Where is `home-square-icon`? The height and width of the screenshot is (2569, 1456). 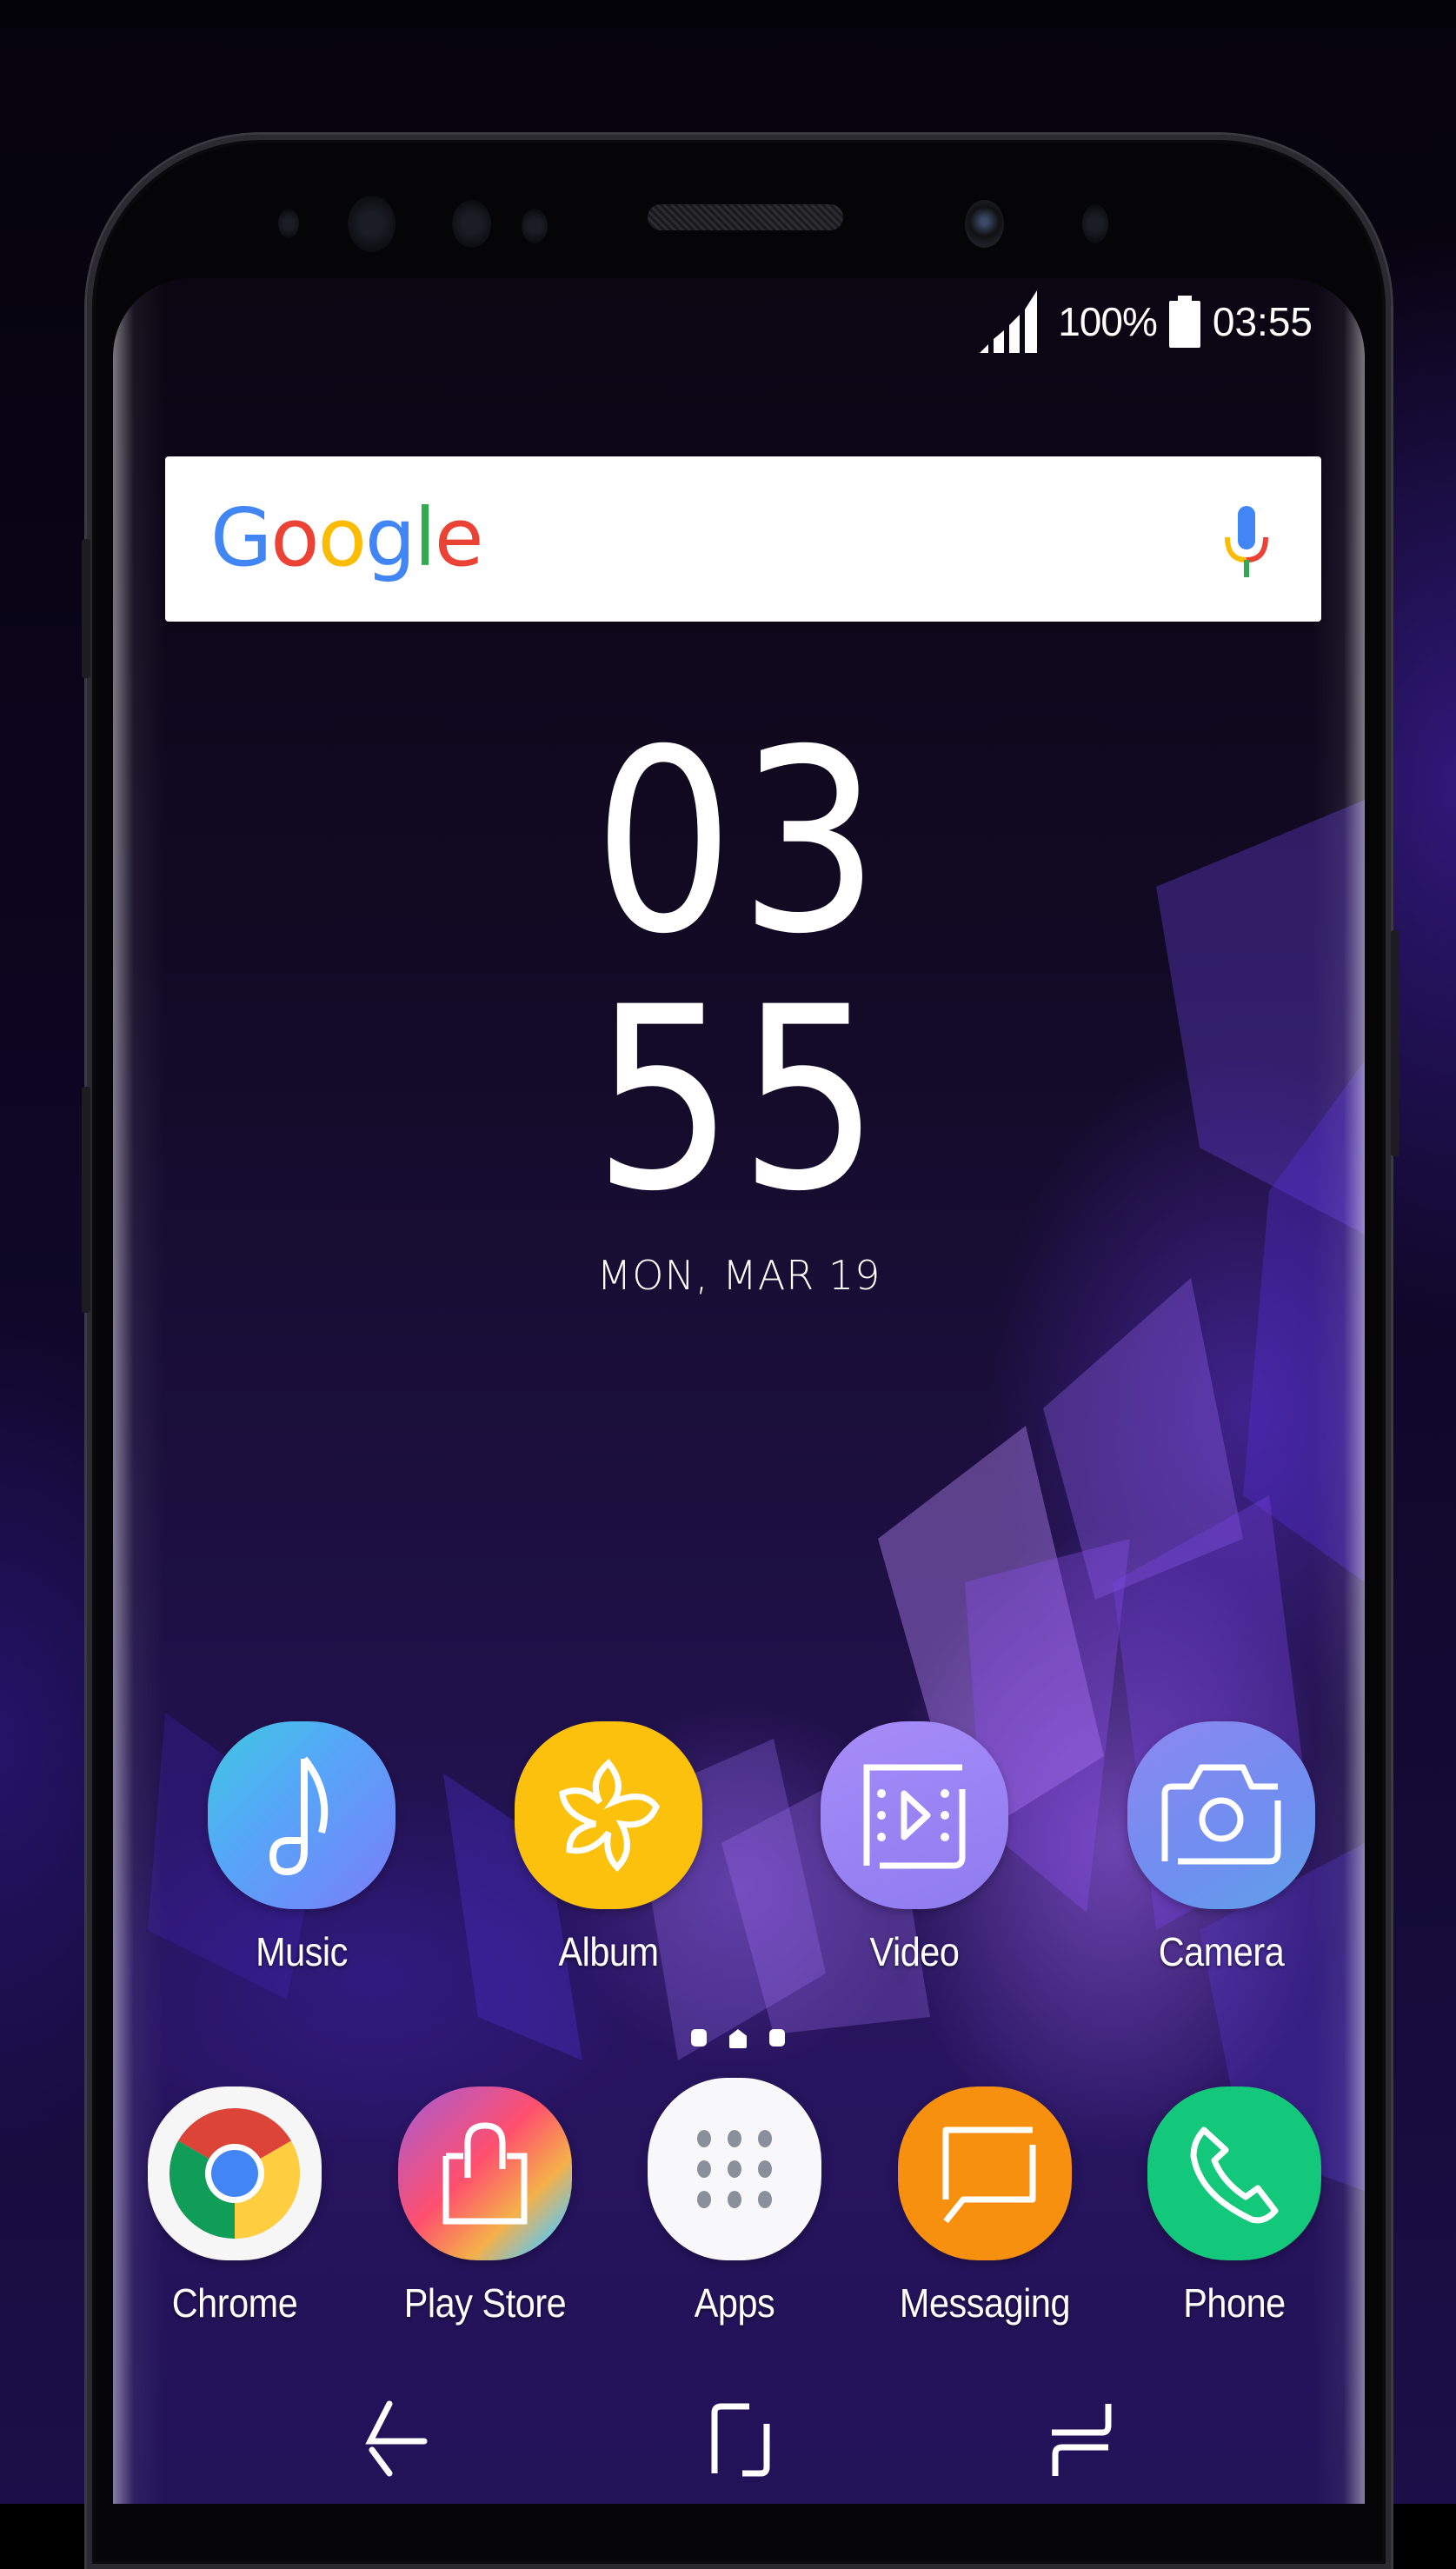 home-square-icon is located at coordinates (743, 2438).